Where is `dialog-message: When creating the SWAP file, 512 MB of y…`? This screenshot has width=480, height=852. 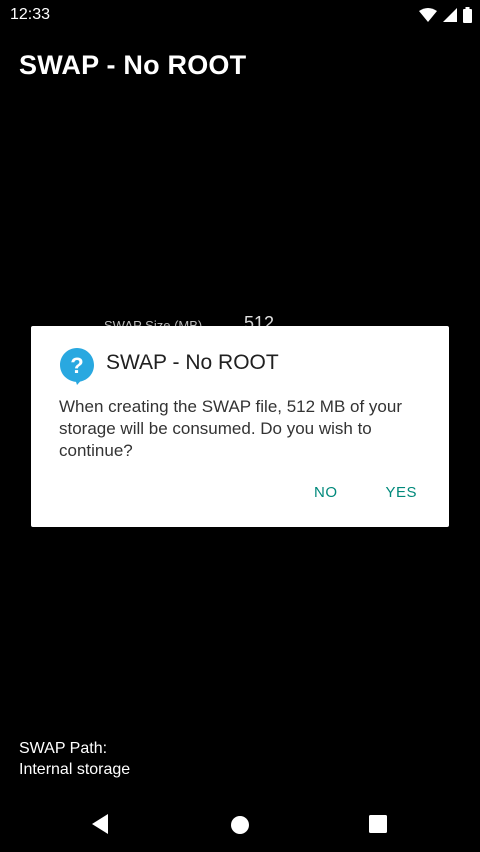
dialog-message: When creating the SWAP file, 512 MB of y… is located at coordinates (230, 428).